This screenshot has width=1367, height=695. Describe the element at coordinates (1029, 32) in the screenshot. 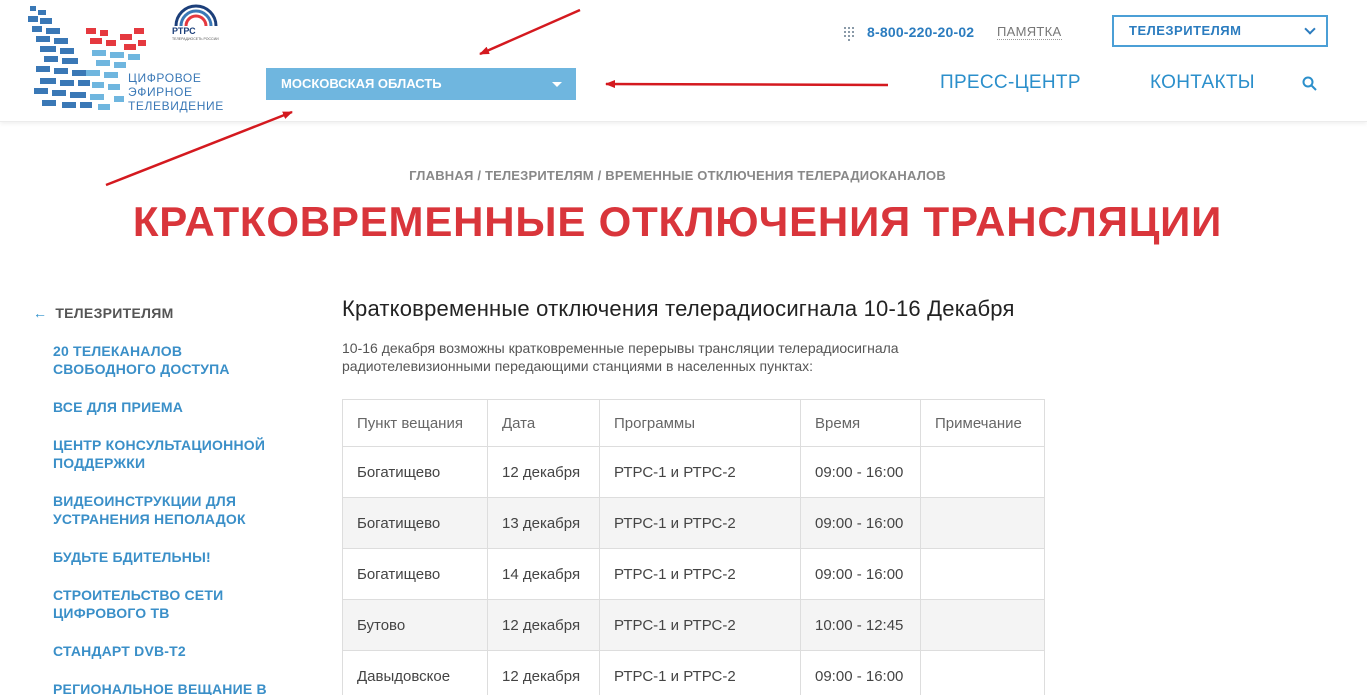

I see `memo-link: ПАМЯТКА` at that location.